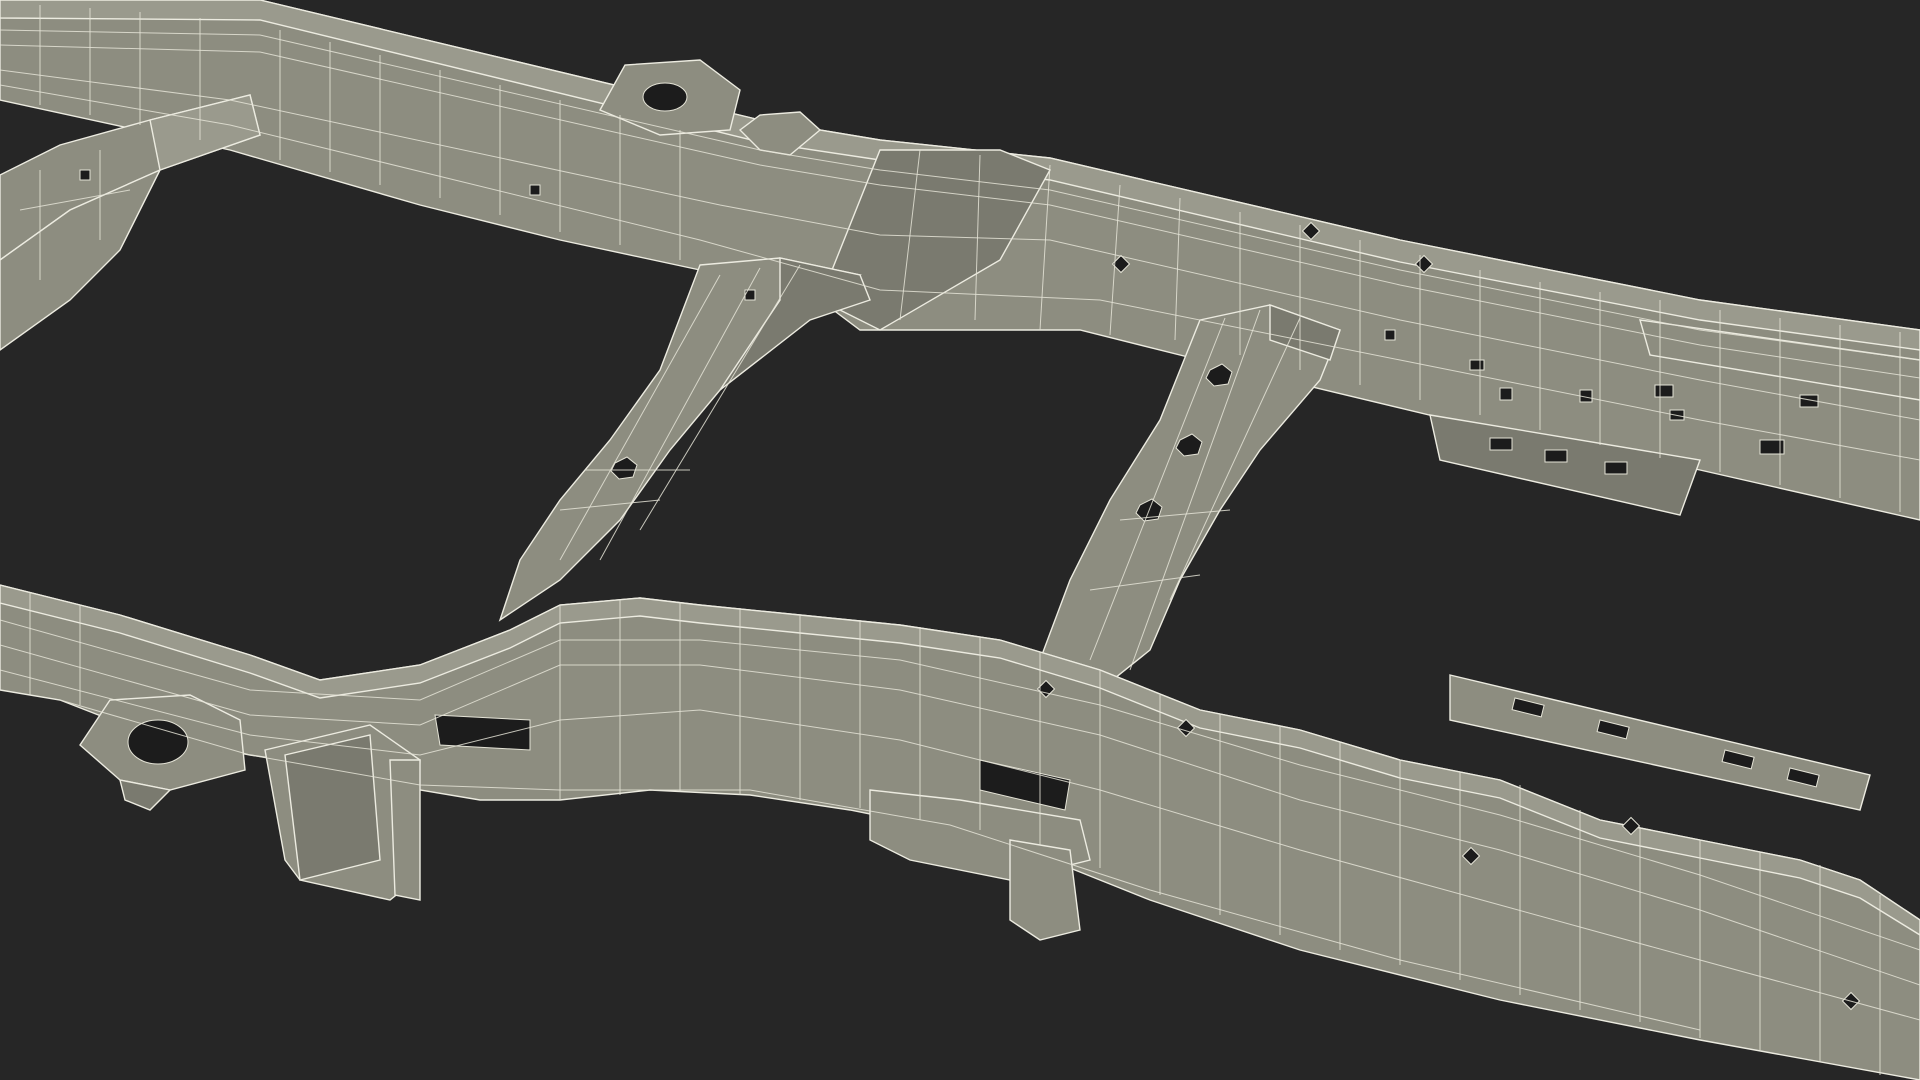 The image size is (1920, 1080). What do you see at coordinates (130, 222) in the screenshot?
I see `cross-member-left` at bounding box center [130, 222].